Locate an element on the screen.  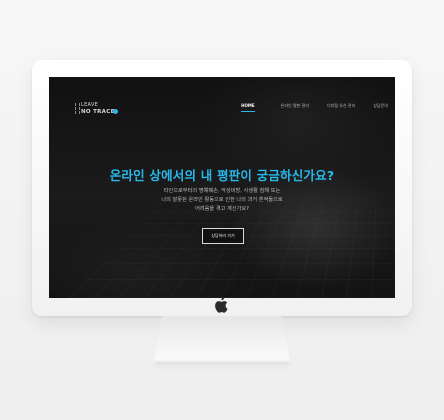
logo-line-1: LEAVE is located at coordinates (90, 105).